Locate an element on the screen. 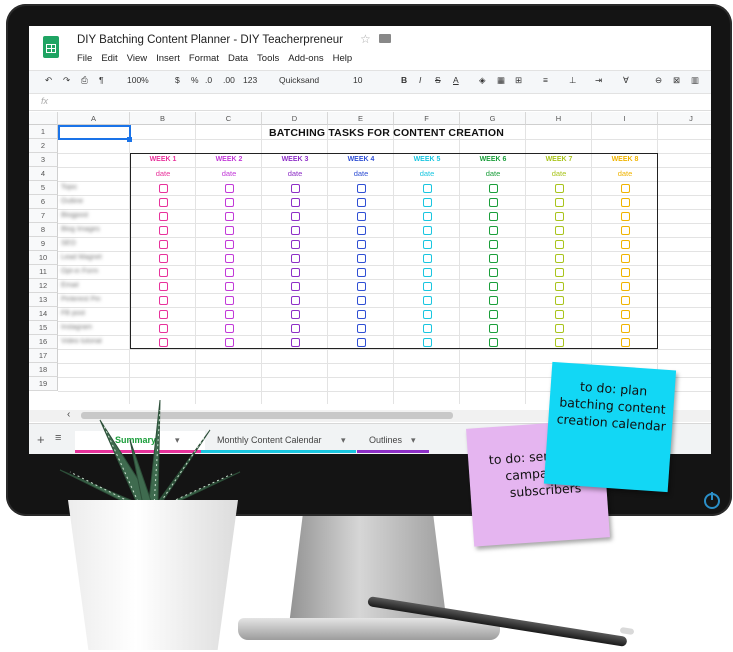 The image size is (733, 652). paint-format-icon: ¶ is located at coordinates (101, 80).